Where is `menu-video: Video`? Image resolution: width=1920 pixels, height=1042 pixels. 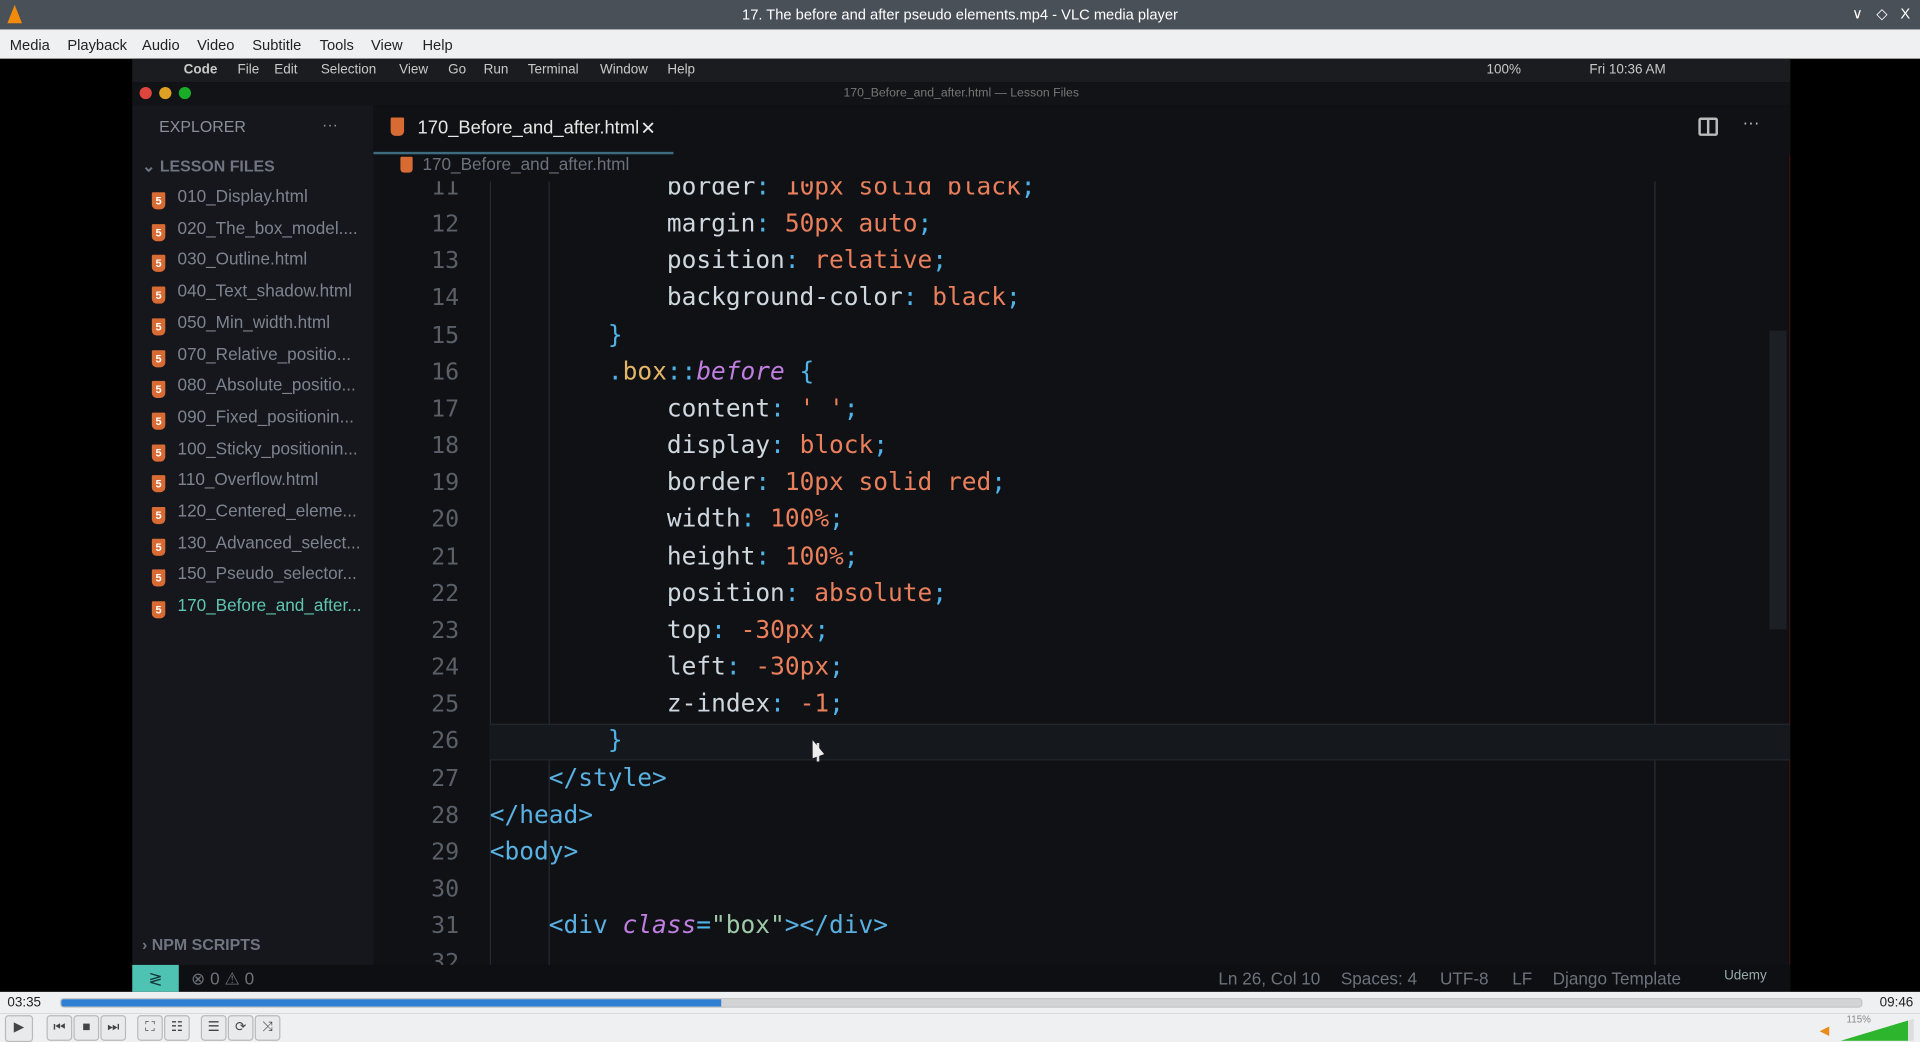 menu-video: Video is located at coordinates (215, 45).